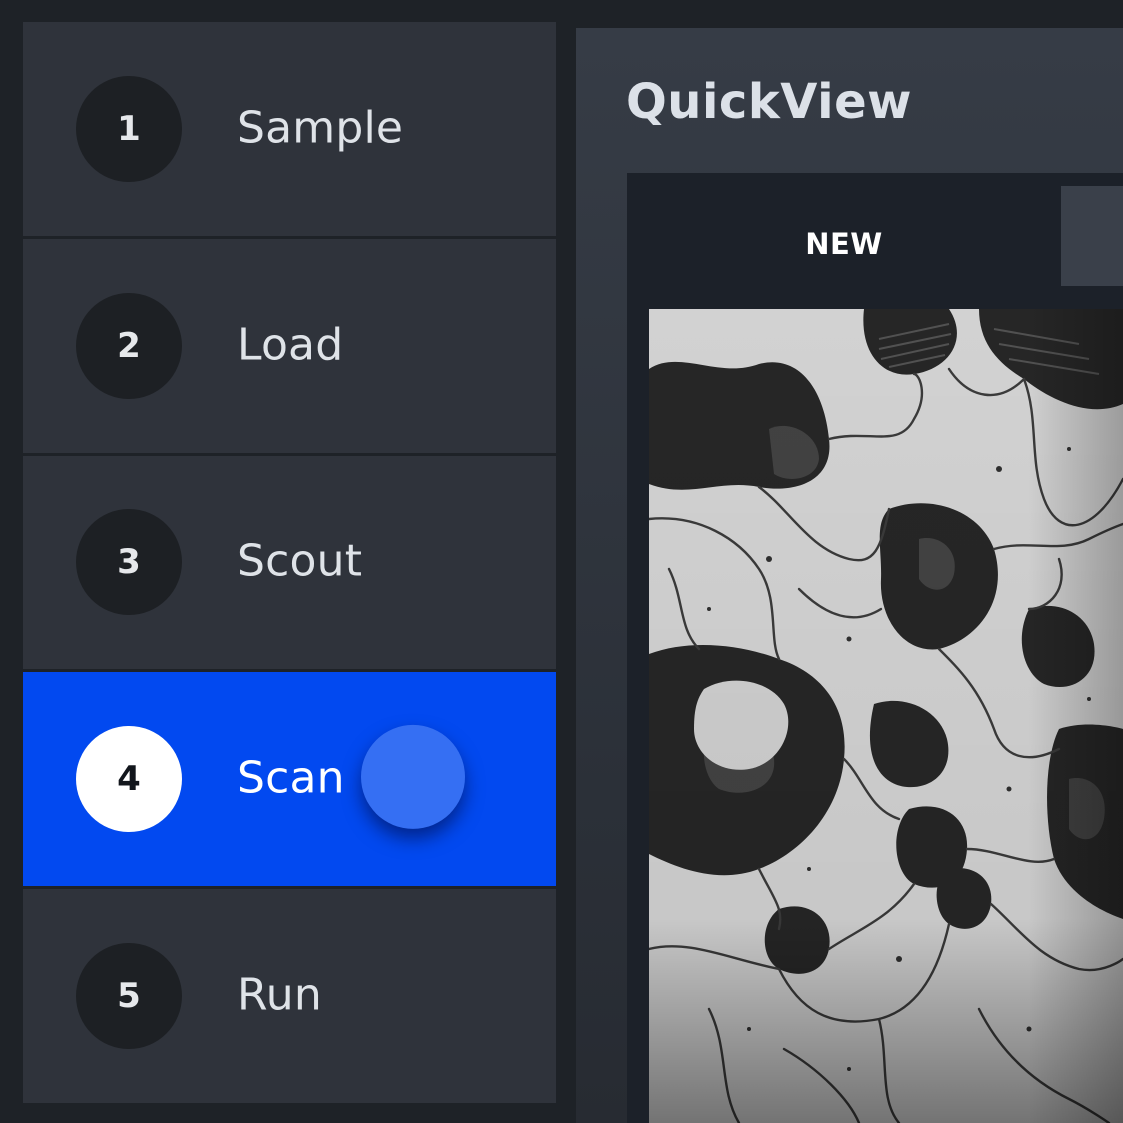  I want to click on step-scout: 3 Scout, so click(289, 562).